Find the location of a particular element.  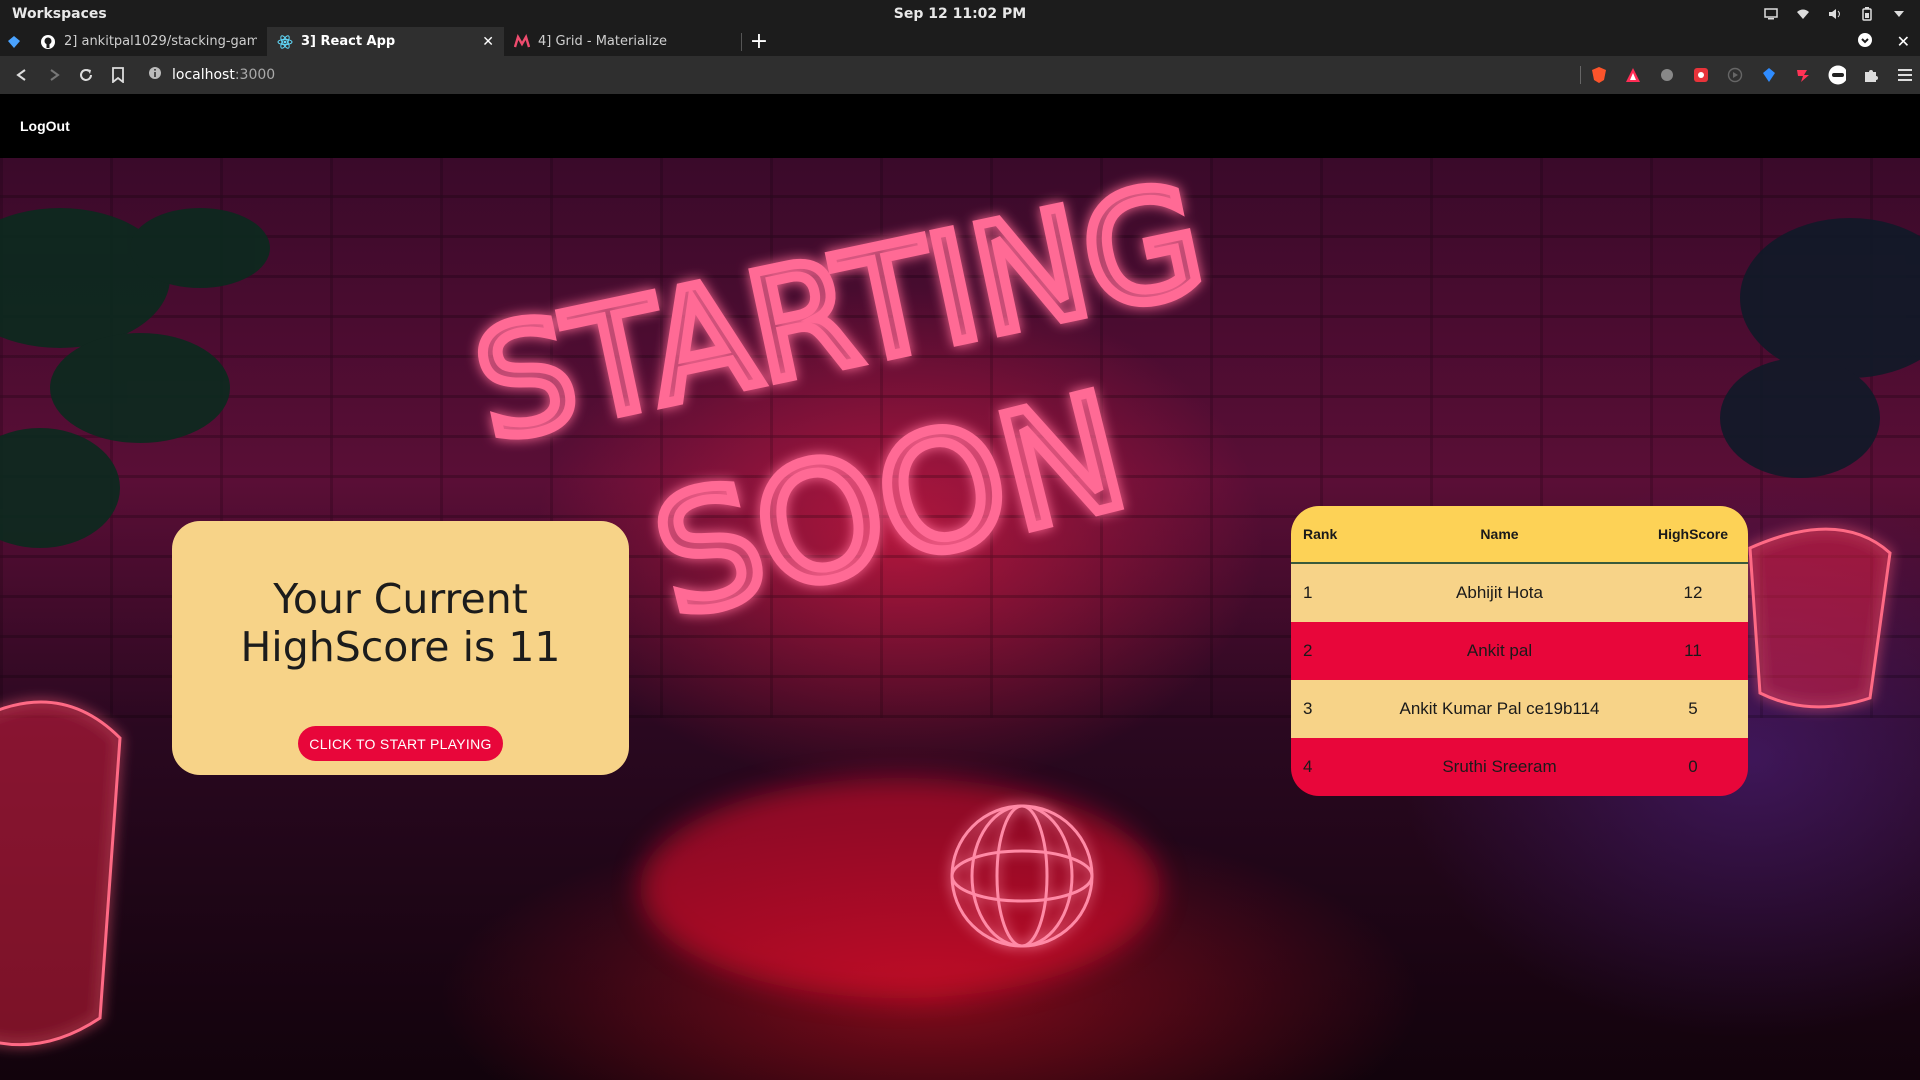

tab-label: 3] React App is located at coordinates (348, 41).